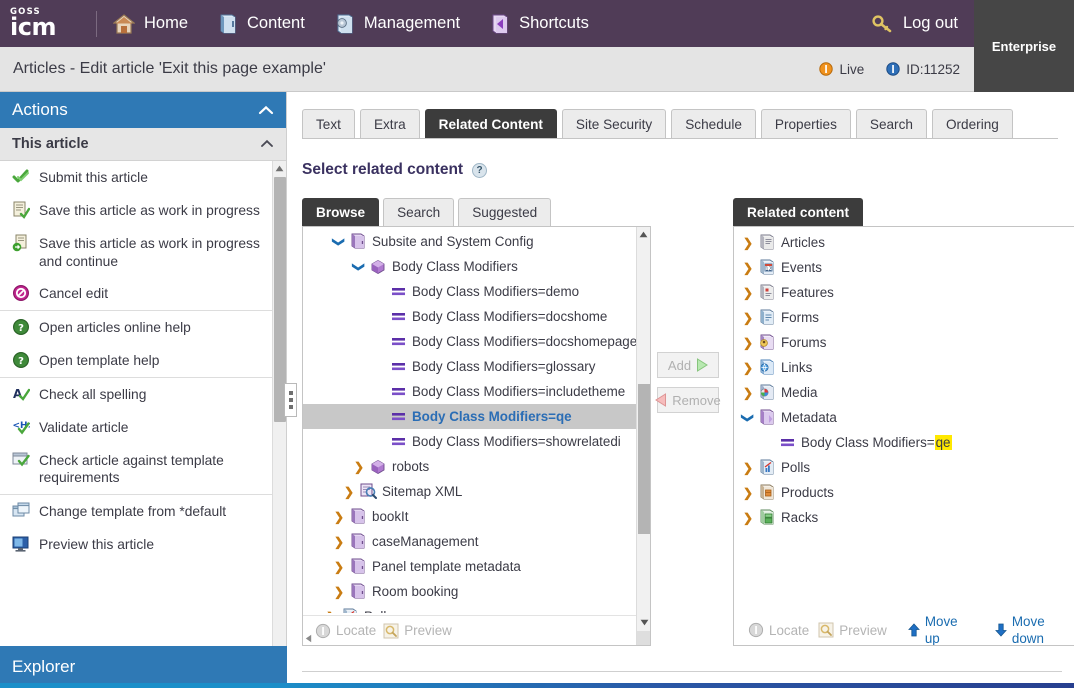 This screenshot has height=688, width=1074. What do you see at coordinates (150, 23) in the screenshot?
I see `nav-item-home: Home` at bounding box center [150, 23].